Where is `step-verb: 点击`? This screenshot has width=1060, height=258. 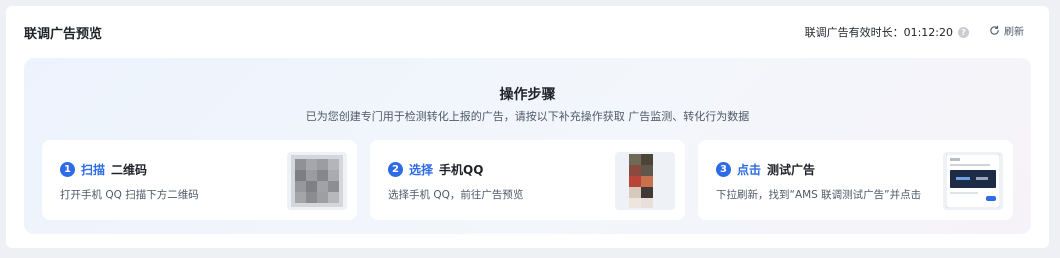 step-verb: 点击 is located at coordinates (749, 170).